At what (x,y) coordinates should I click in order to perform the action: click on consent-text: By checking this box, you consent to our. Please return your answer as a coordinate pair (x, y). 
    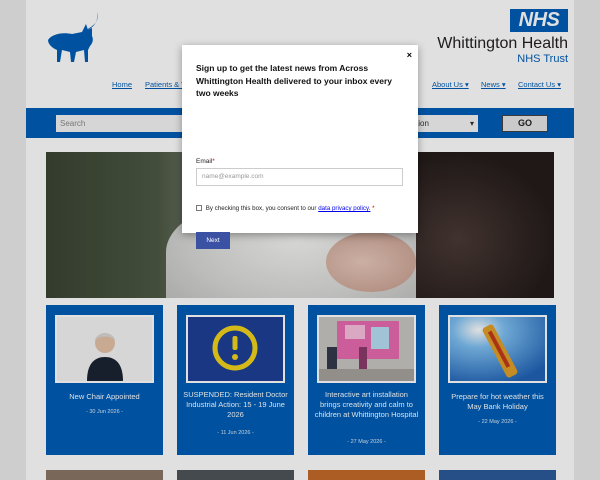
    Looking at the image, I should click on (261, 208).